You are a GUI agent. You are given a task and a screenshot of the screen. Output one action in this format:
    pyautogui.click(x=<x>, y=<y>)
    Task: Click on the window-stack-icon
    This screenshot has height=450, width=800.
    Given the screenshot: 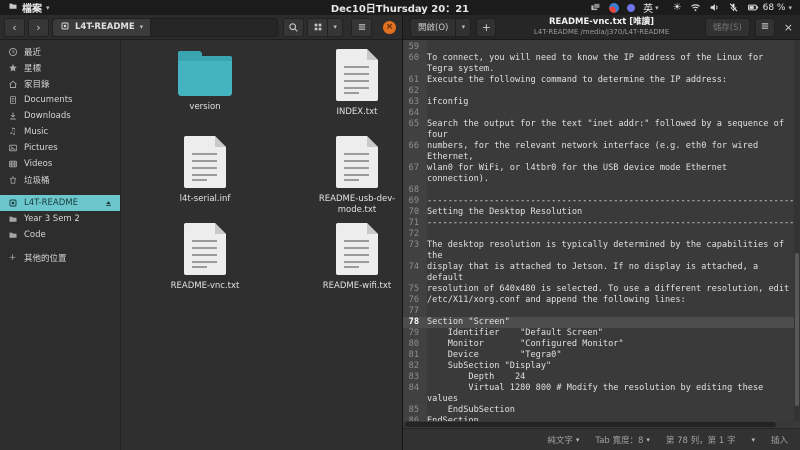 What is the action you would take?
    pyautogui.click(x=595, y=7)
    